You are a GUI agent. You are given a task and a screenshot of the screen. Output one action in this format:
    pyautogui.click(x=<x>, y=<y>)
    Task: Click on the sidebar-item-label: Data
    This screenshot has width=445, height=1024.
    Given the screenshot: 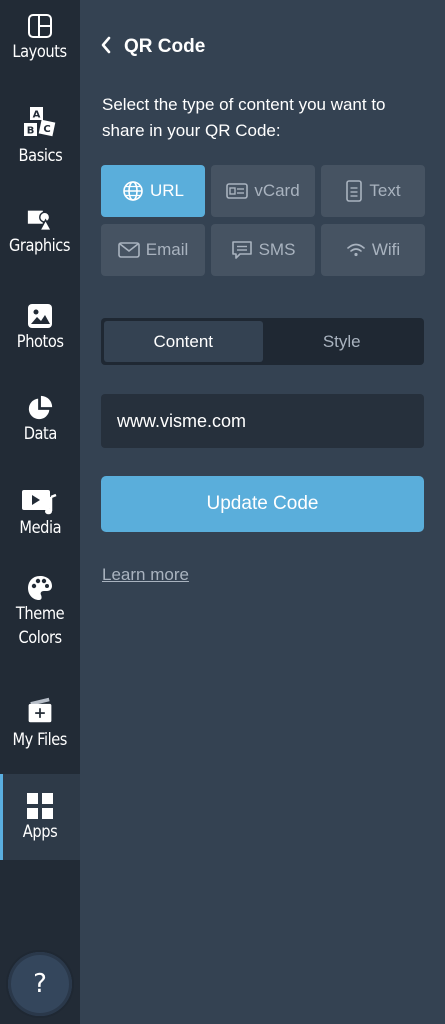 What is the action you would take?
    pyautogui.click(x=40, y=434)
    